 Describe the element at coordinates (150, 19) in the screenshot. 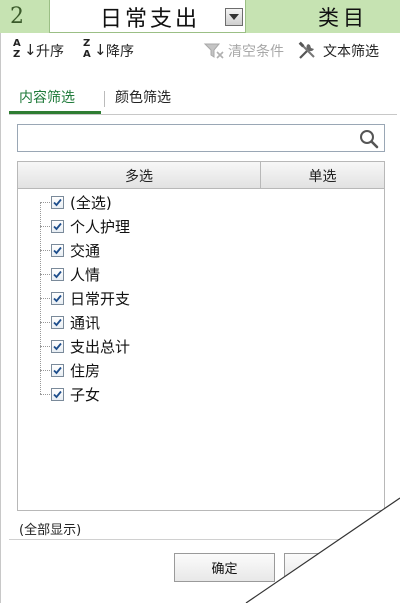

I see `filter-cell-text: 日常支出` at that location.